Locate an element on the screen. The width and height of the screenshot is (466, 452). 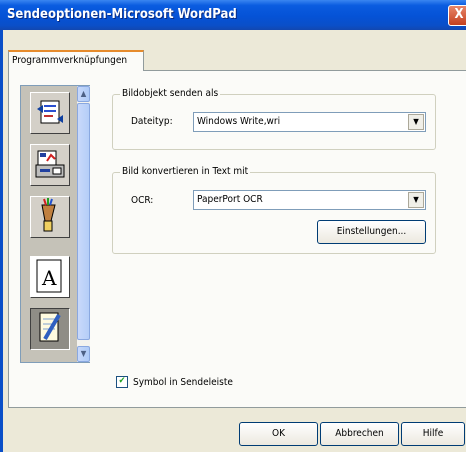
icon-list-scrollbar: ▲ ▼ is located at coordinates (83, 224).